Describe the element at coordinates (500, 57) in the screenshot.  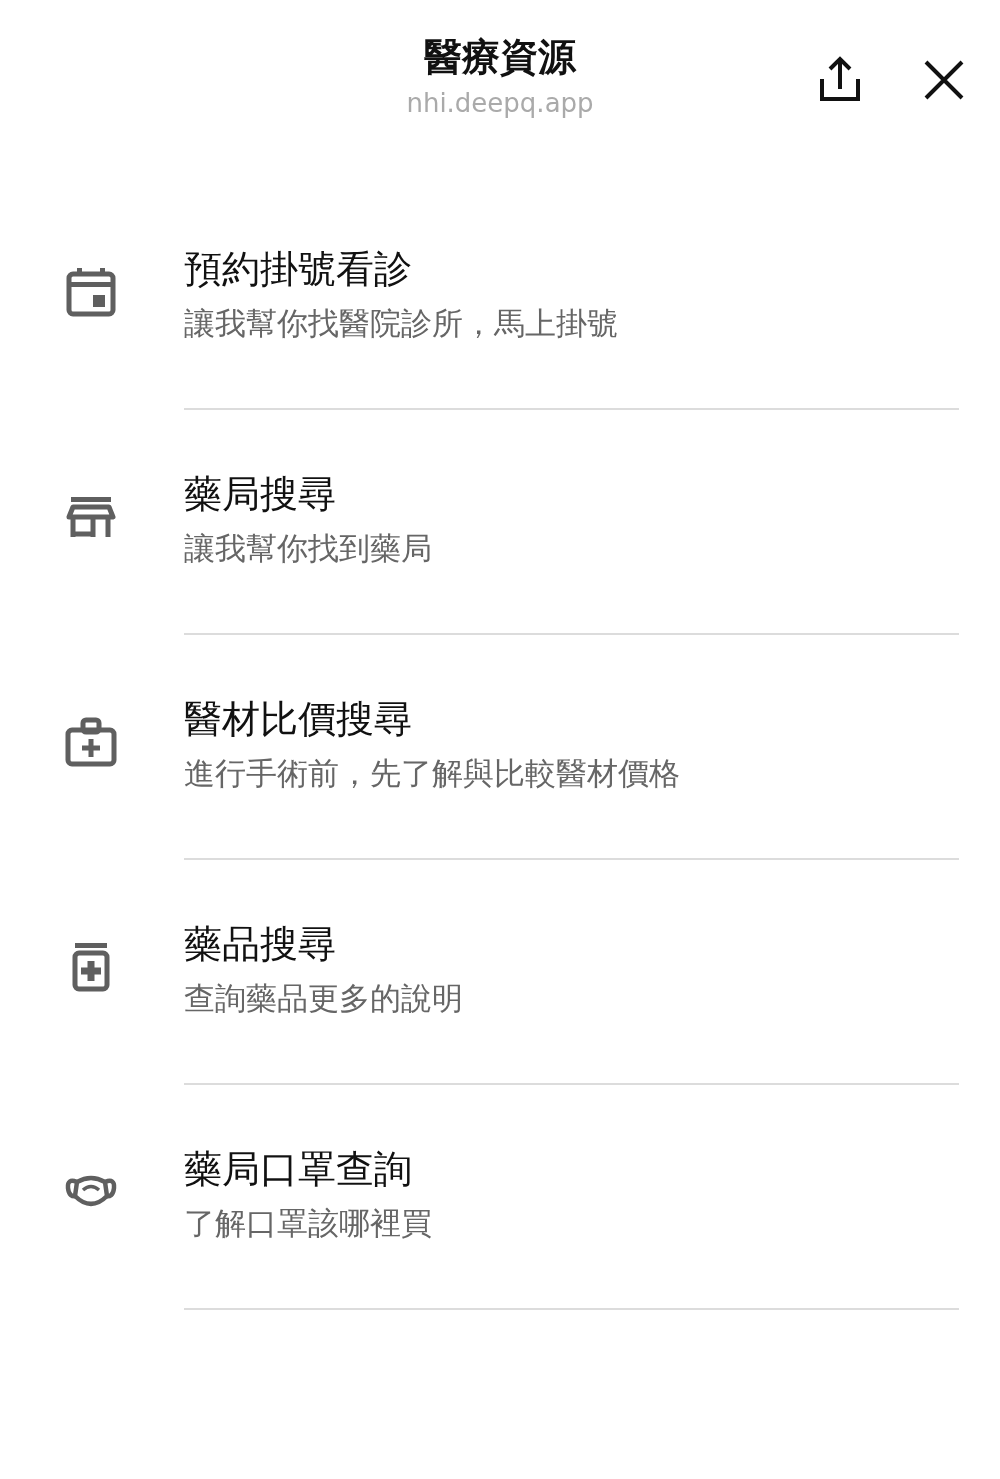
I see `page-title: 醫療資源` at that location.